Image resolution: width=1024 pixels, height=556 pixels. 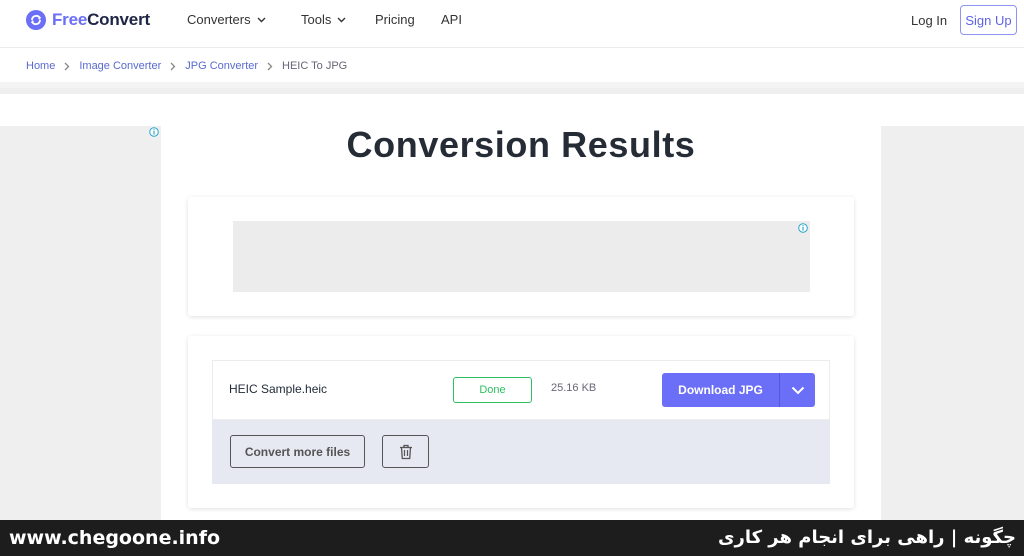 I want to click on breadcrumb-heic-to-jpg: HEIC To JPG, so click(x=315, y=66).